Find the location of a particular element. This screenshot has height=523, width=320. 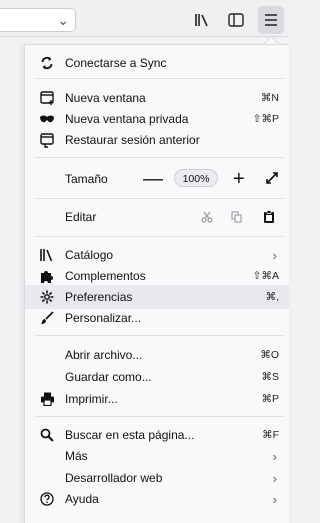

cut-icon is located at coordinates (207, 217).